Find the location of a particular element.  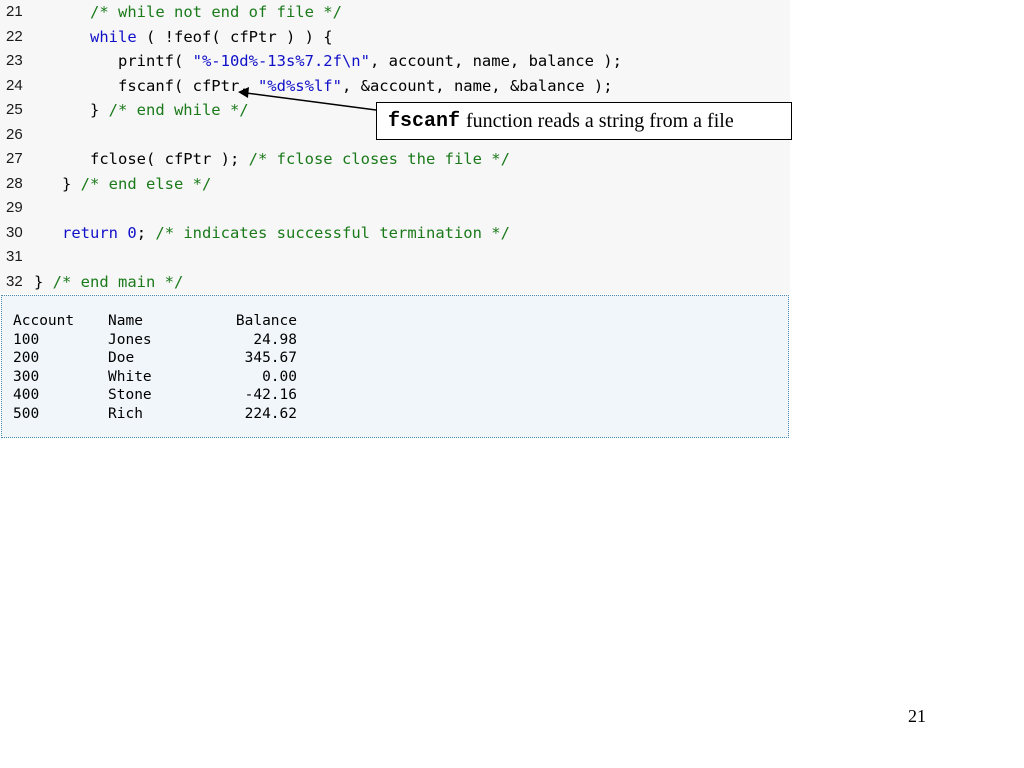

code-token: return is located at coordinates (90, 232).